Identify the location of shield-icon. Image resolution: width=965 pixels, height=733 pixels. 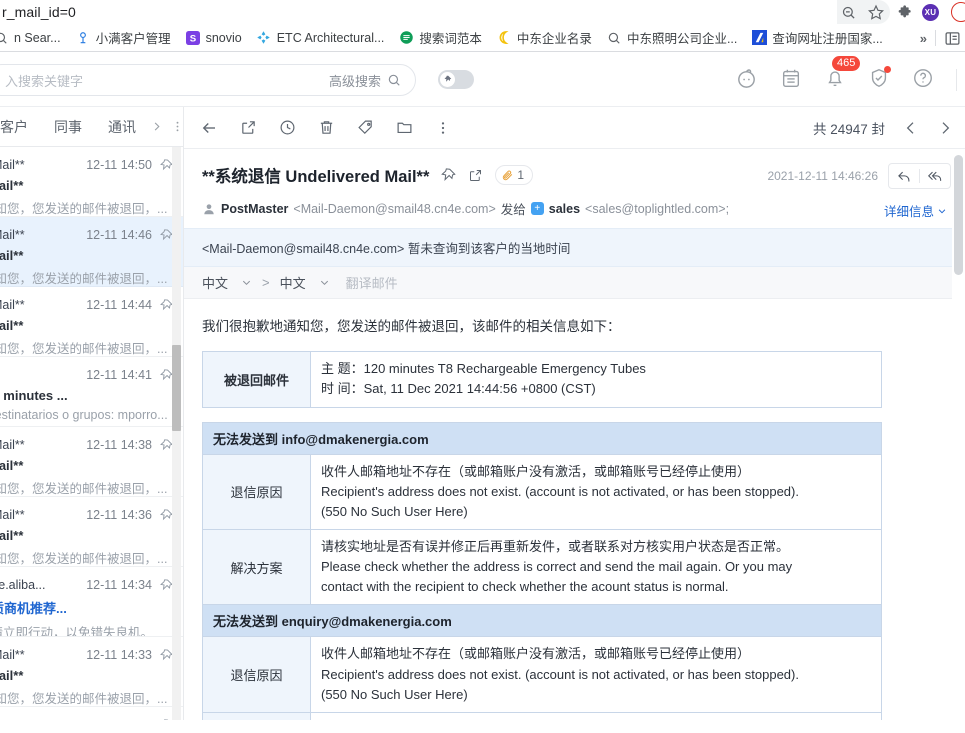
(879, 79).